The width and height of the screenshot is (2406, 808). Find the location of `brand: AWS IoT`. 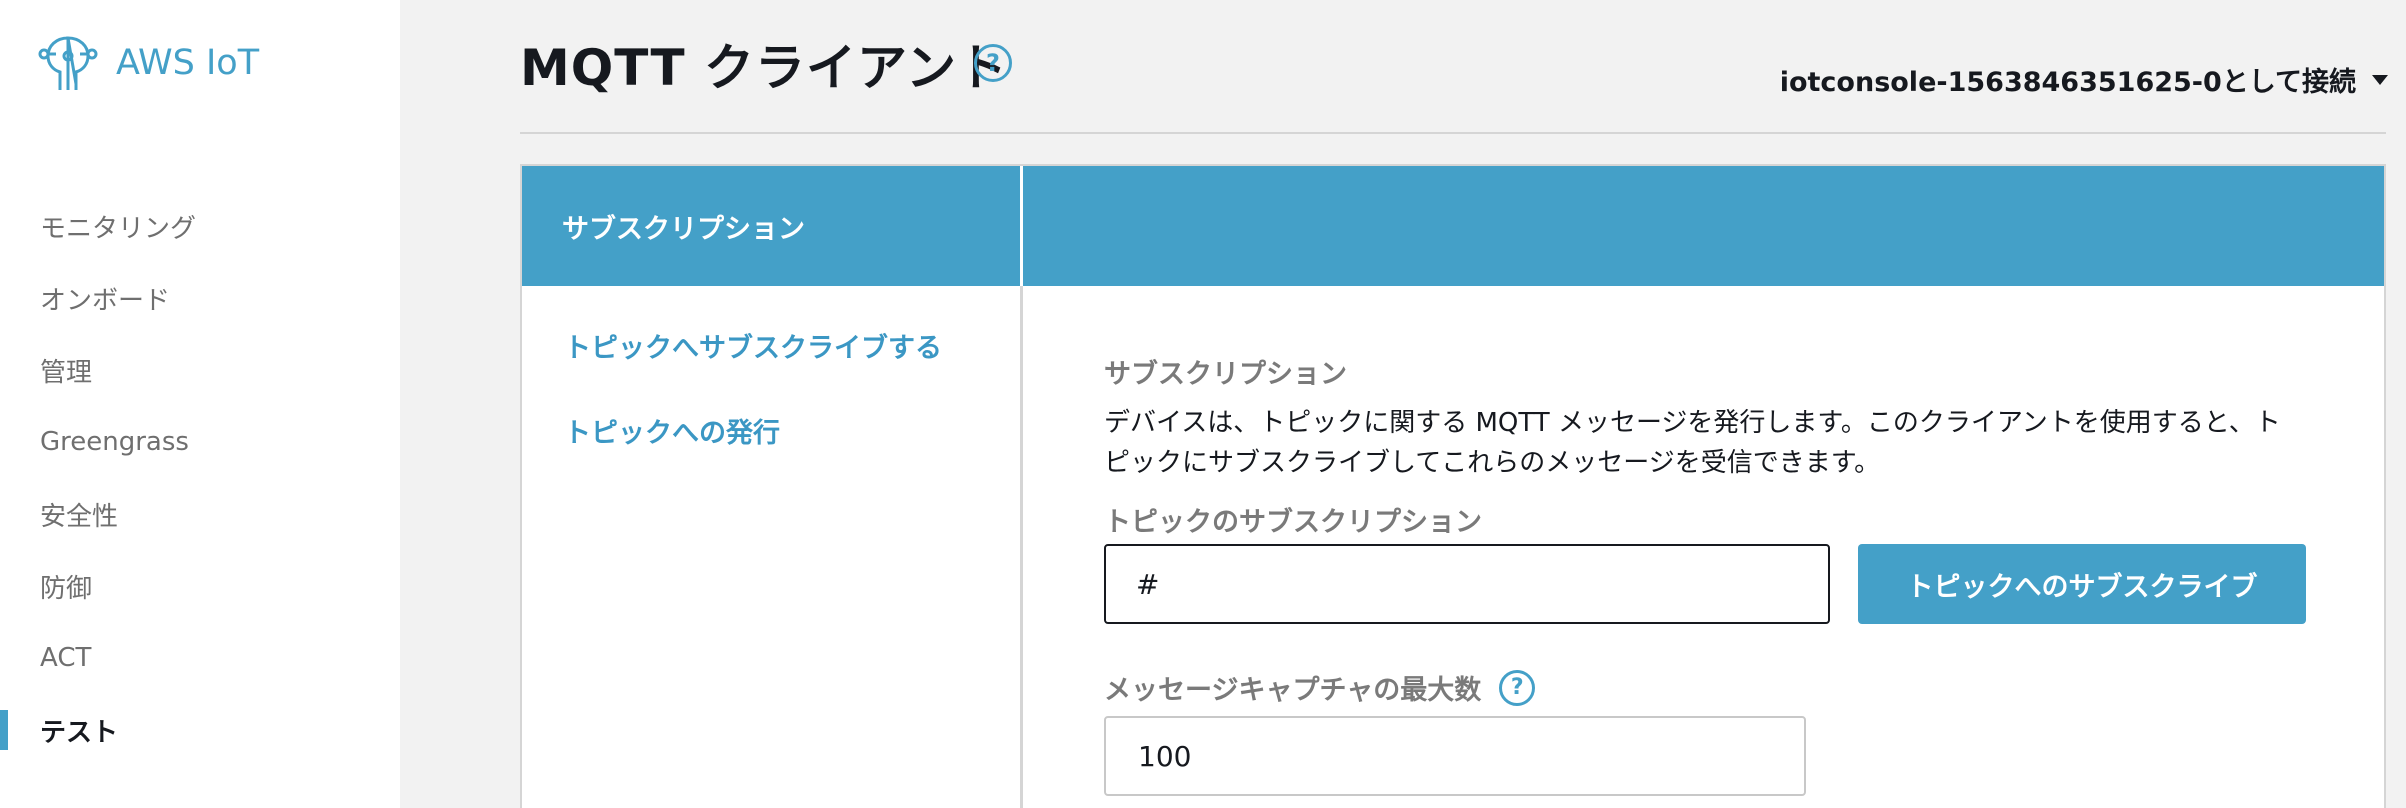

brand: AWS IoT is located at coordinates (148, 63).